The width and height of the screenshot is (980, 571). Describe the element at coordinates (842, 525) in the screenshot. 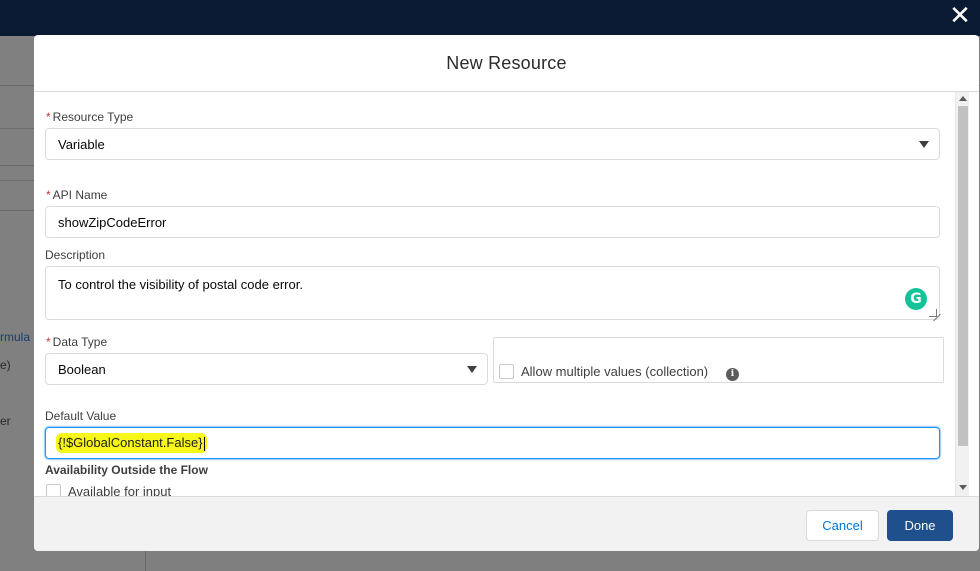

I see `cancel-button: Cancel` at that location.